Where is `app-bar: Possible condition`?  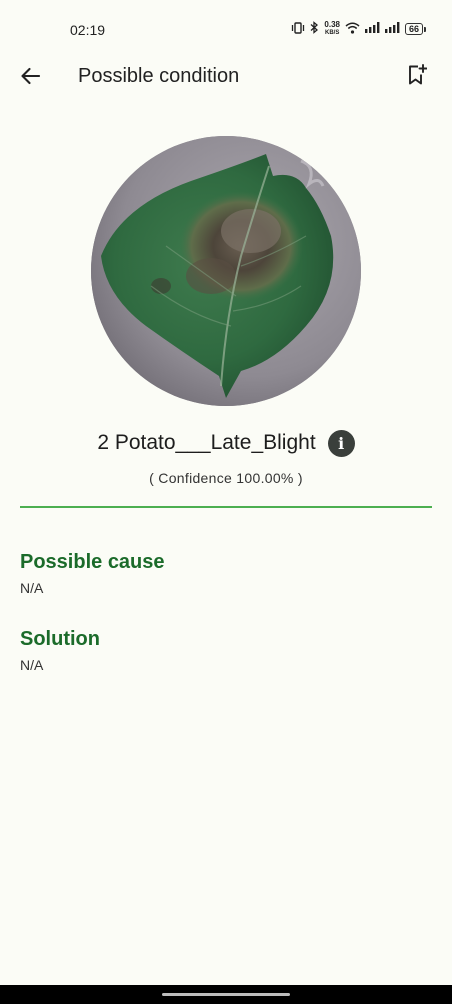 app-bar: Possible condition is located at coordinates (226, 77).